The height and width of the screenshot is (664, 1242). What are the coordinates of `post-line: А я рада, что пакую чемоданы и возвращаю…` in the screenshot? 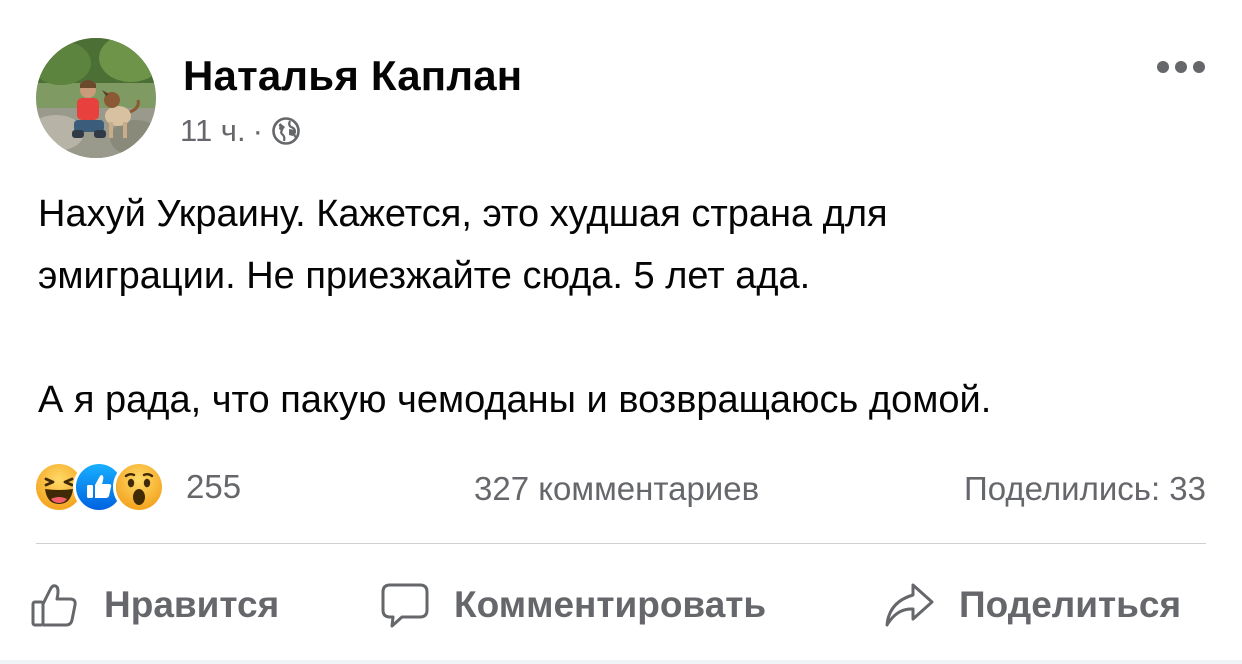 It's located at (515, 400).